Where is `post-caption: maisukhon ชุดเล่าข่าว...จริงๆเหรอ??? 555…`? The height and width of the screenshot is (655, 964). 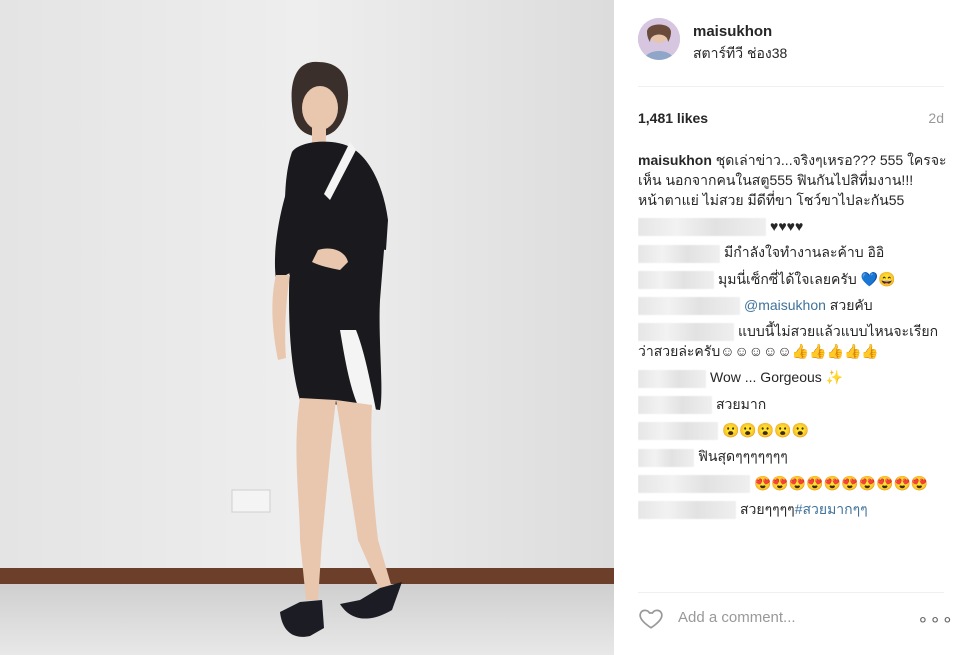 post-caption: maisukhon ชุดเล่าข่าว...จริงๆเหรอ??? 555… is located at coordinates (794, 180).